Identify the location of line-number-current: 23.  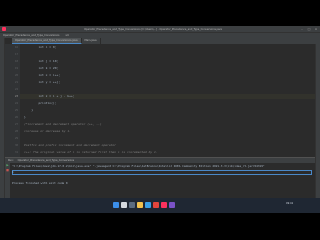
(16, 96).